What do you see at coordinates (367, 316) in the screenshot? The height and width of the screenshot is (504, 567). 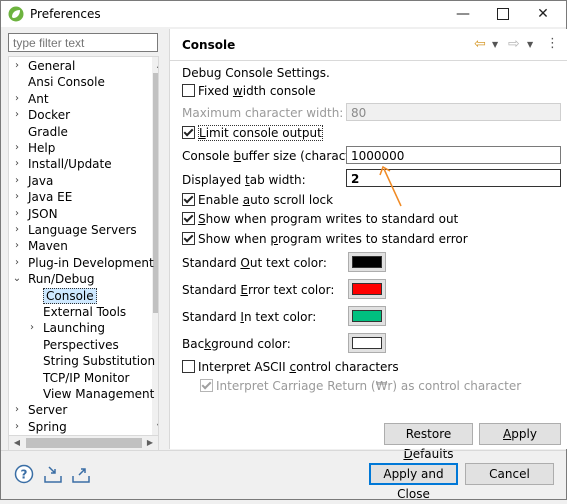 I see `stdin-color-button` at bounding box center [367, 316].